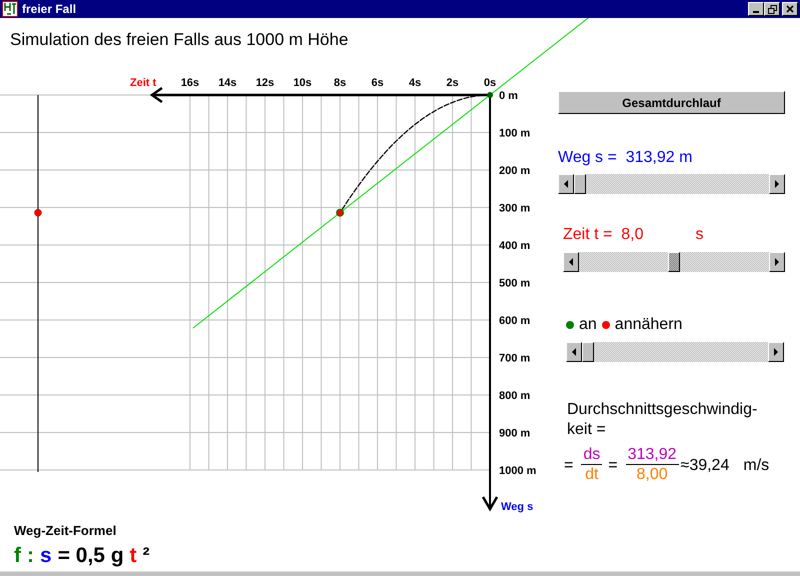  What do you see at coordinates (66, 530) in the screenshot?
I see `formula-title: Weg-Zeit-Formel` at bounding box center [66, 530].